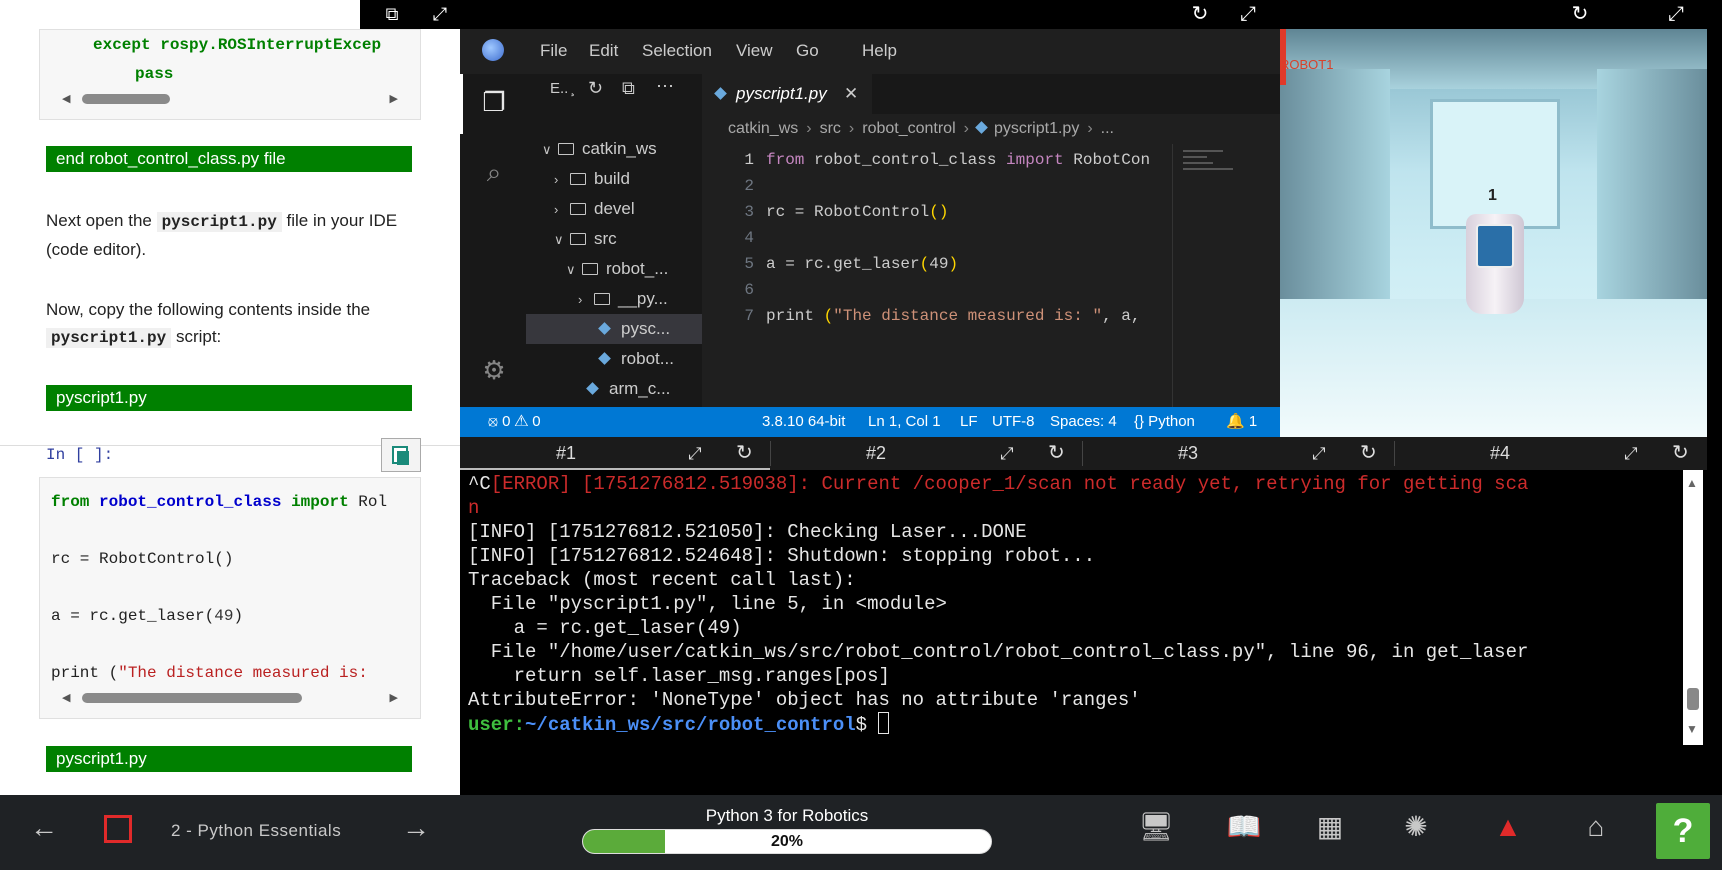 Image resolution: width=1722 pixels, height=870 pixels. I want to click on stop-button, so click(118, 829).